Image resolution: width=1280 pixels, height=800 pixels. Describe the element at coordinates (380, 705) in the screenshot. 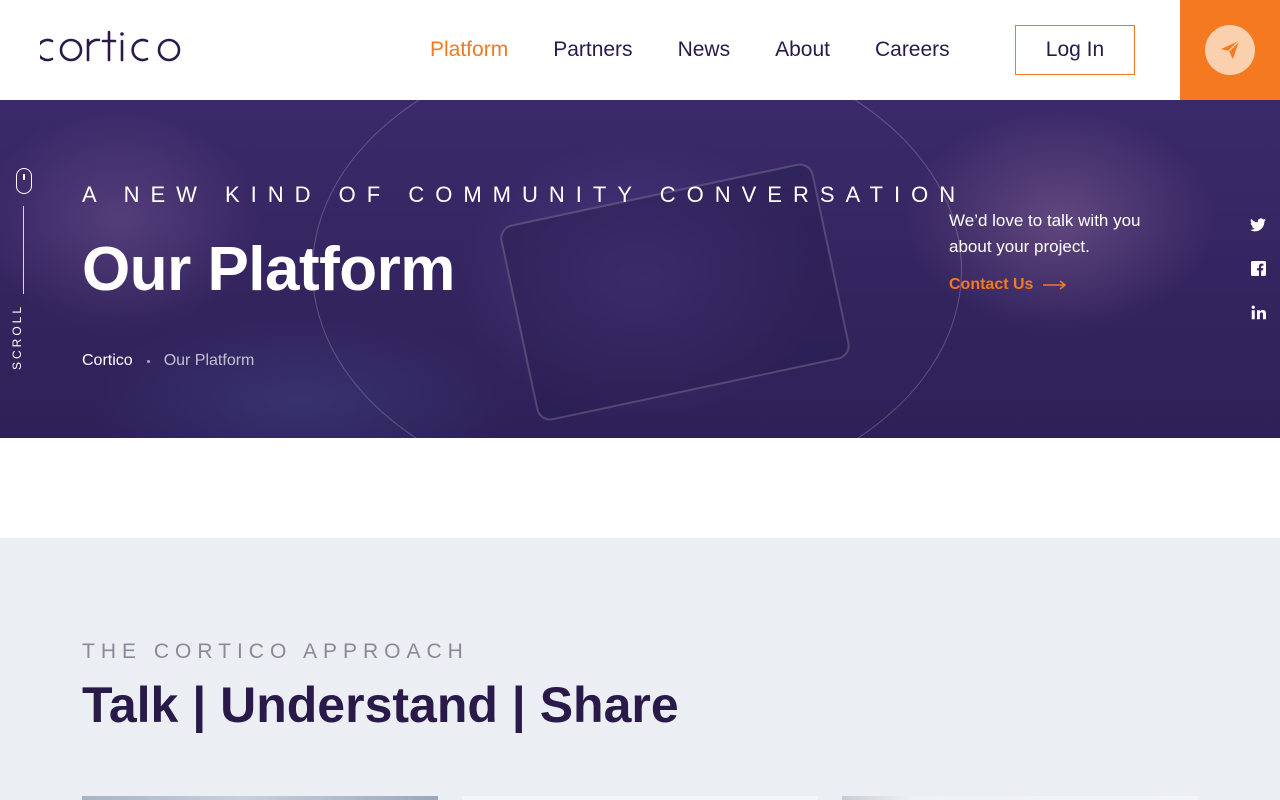

I see `approach-title: Talk | Understand | Share` at that location.